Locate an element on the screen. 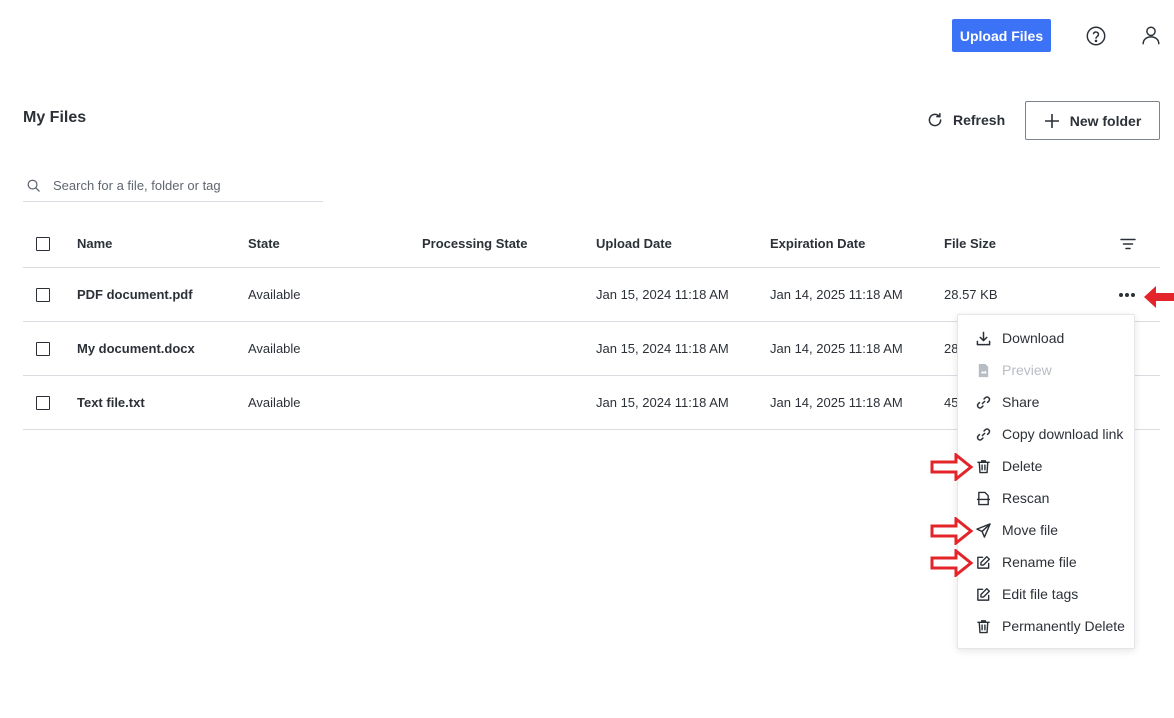  column-header-state: State is located at coordinates (264, 243).